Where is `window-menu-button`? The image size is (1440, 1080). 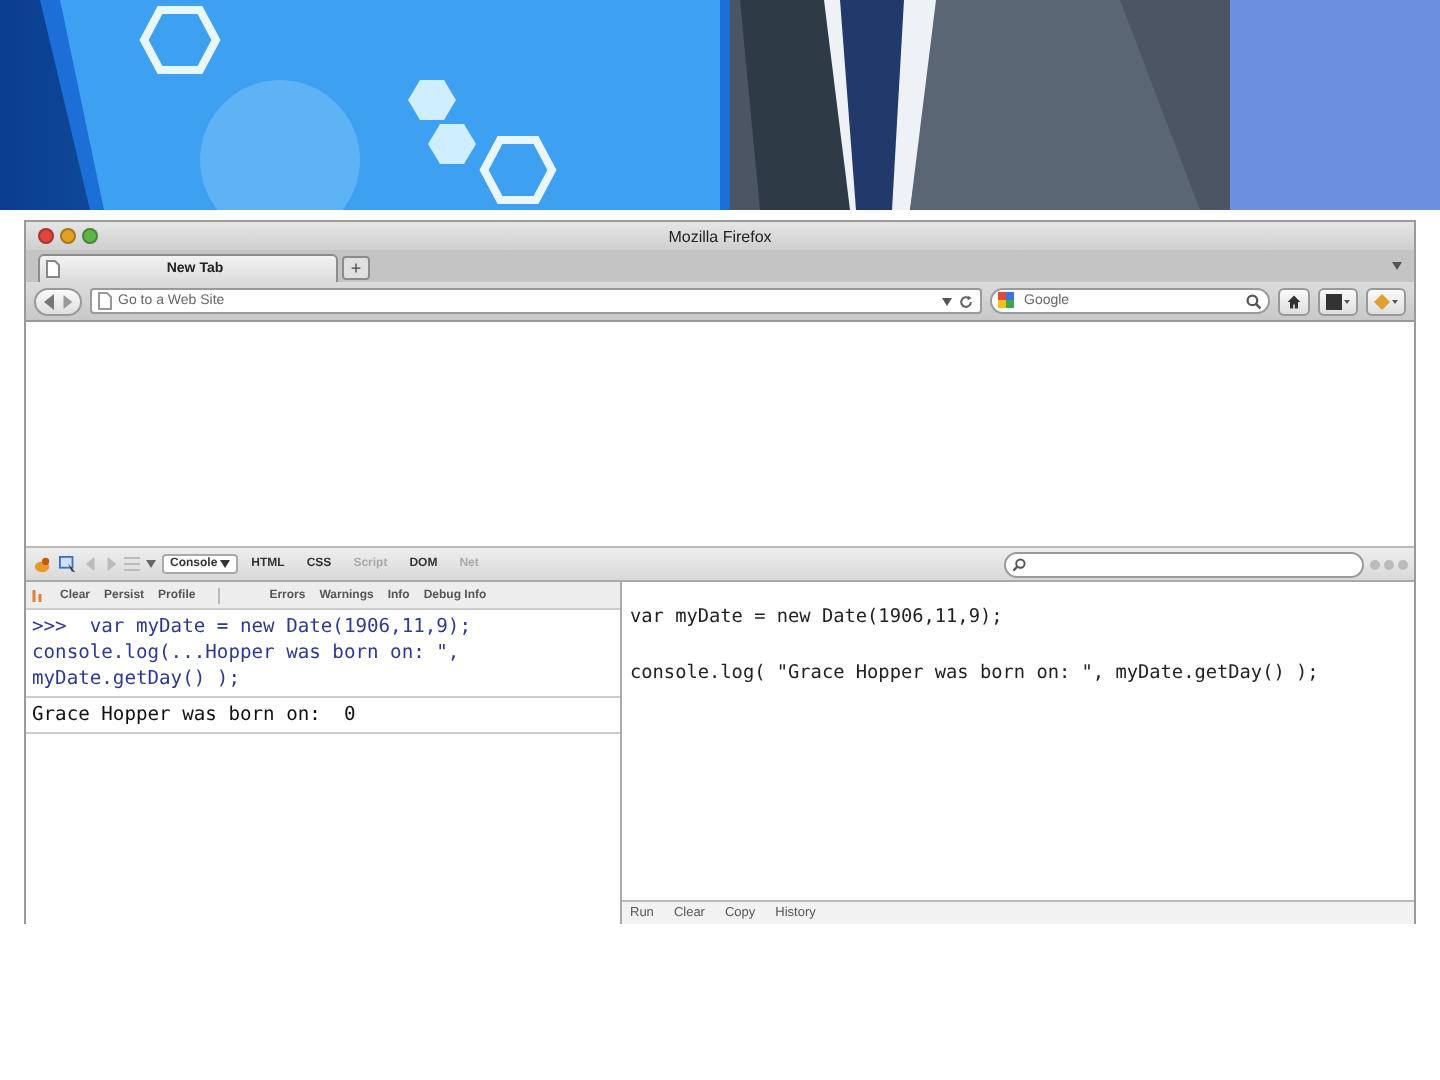 window-menu-button is located at coordinates (1338, 301).